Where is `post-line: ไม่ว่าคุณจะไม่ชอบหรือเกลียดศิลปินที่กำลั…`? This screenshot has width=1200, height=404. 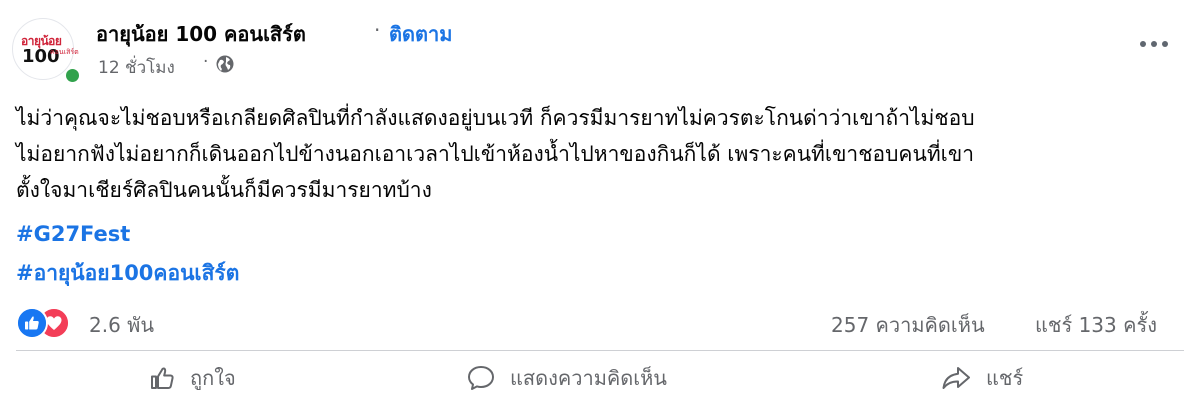
post-line: ไม่ว่าคุณจะไม่ชอบหรือเกลียดศิลปินที่กำลั… is located at coordinates (495, 118).